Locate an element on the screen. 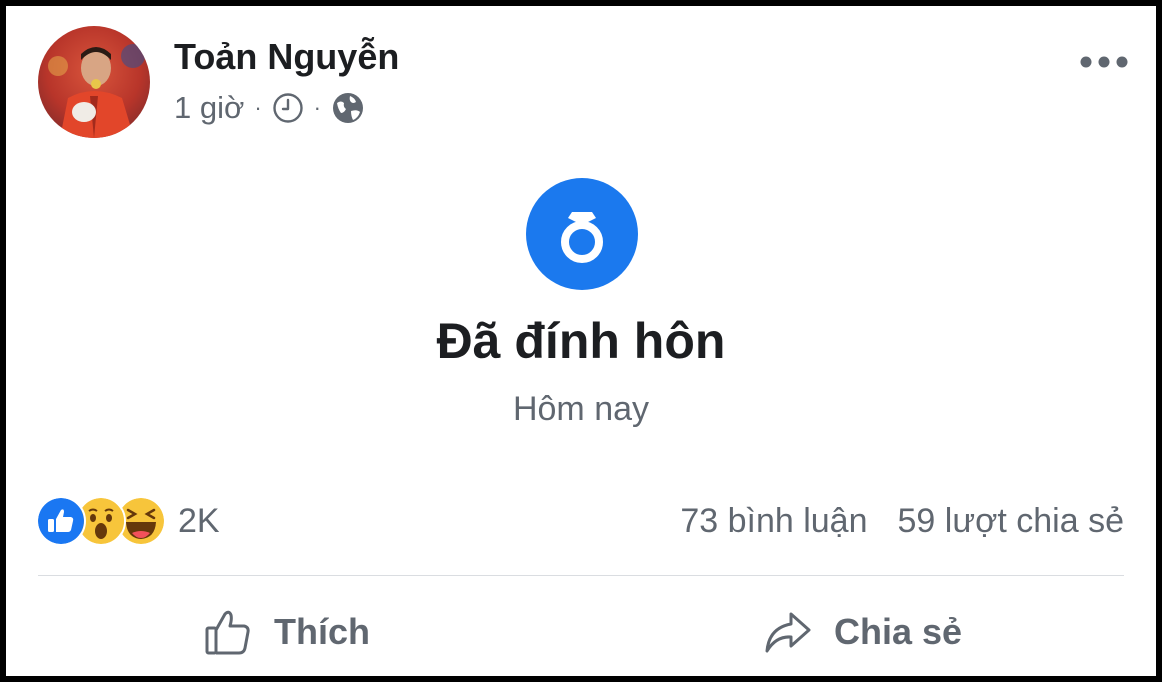 The image size is (1162, 682). thumbs-up-icon is located at coordinates (228, 632).